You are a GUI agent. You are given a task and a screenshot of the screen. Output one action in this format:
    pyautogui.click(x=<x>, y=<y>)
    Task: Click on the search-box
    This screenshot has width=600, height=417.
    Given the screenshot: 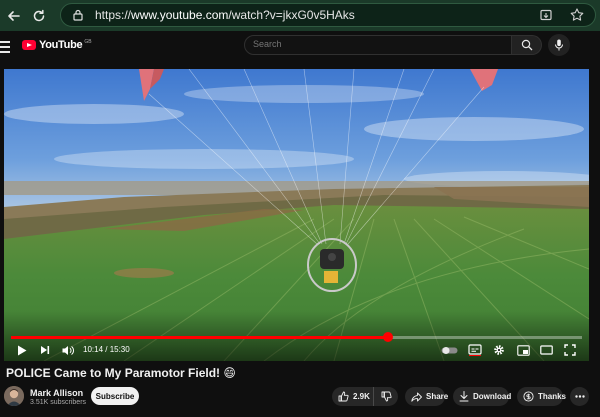 What is the action you would take?
    pyautogui.click(x=378, y=45)
    